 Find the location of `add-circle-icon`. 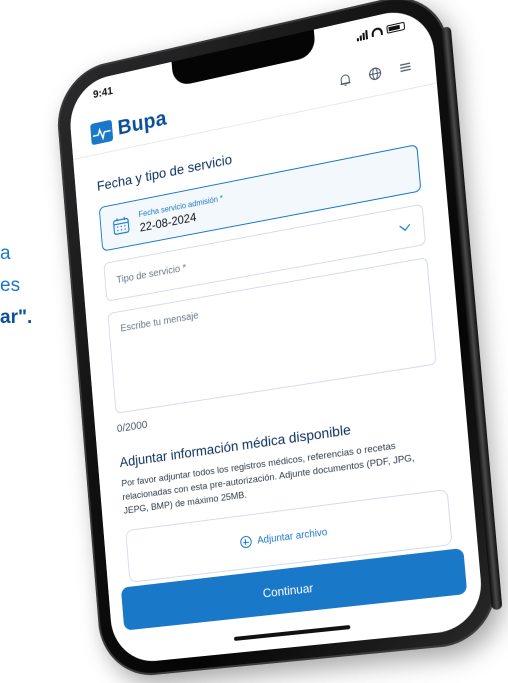

add-circle-icon is located at coordinates (246, 542).